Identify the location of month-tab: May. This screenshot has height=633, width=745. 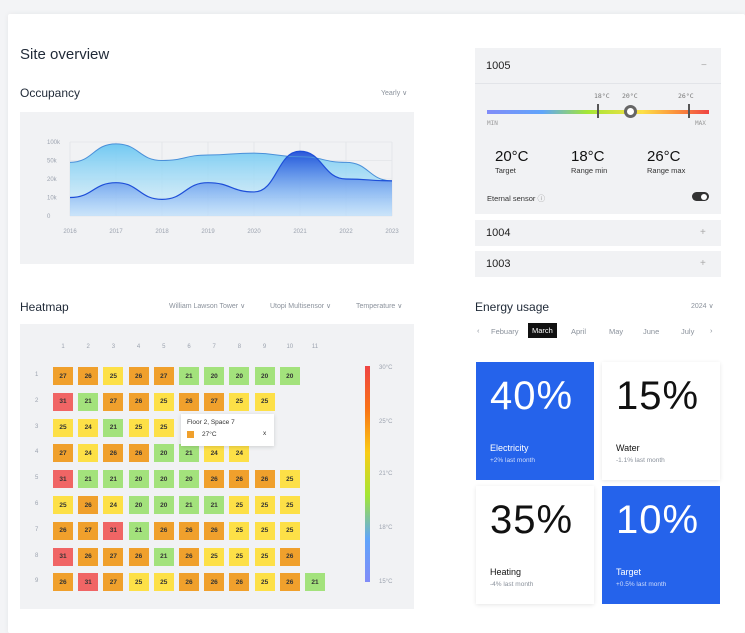
(616, 331).